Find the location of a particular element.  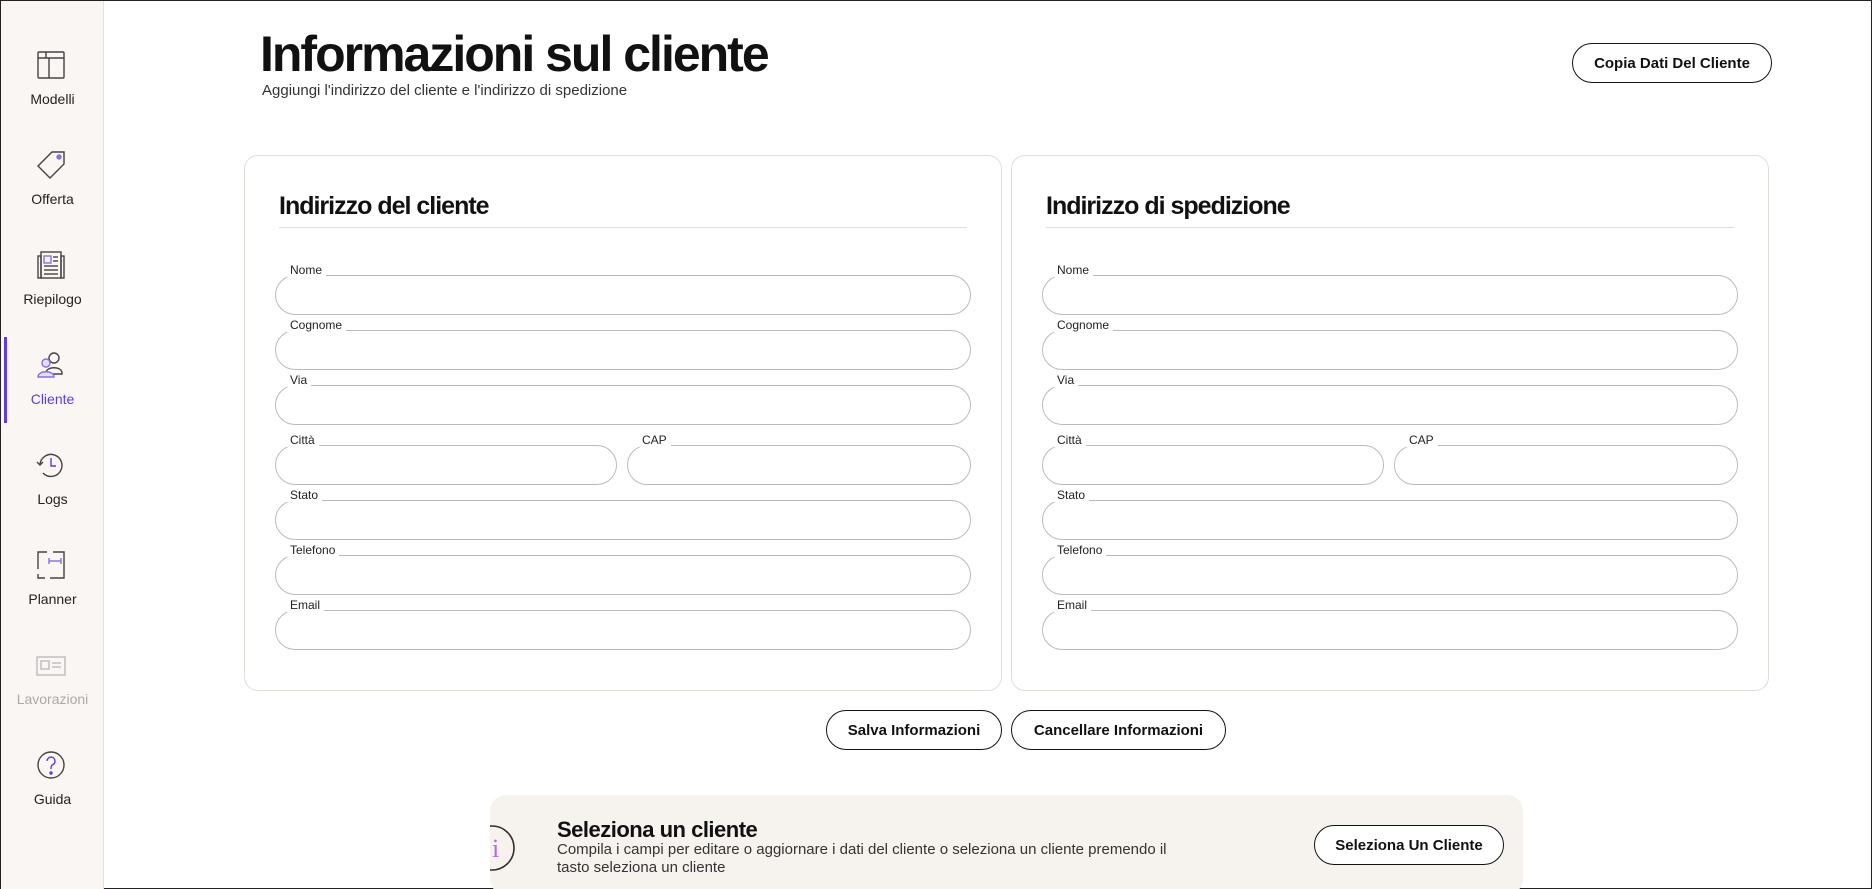

customer-nome-field: Nome is located at coordinates (623, 289).